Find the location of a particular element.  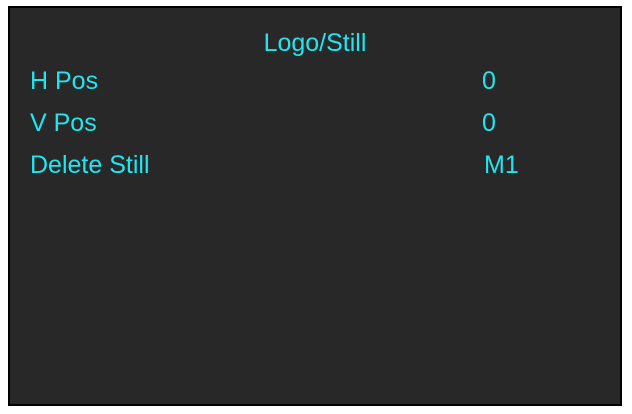

menu-item-label: Delete Still is located at coordinates (90, 165).